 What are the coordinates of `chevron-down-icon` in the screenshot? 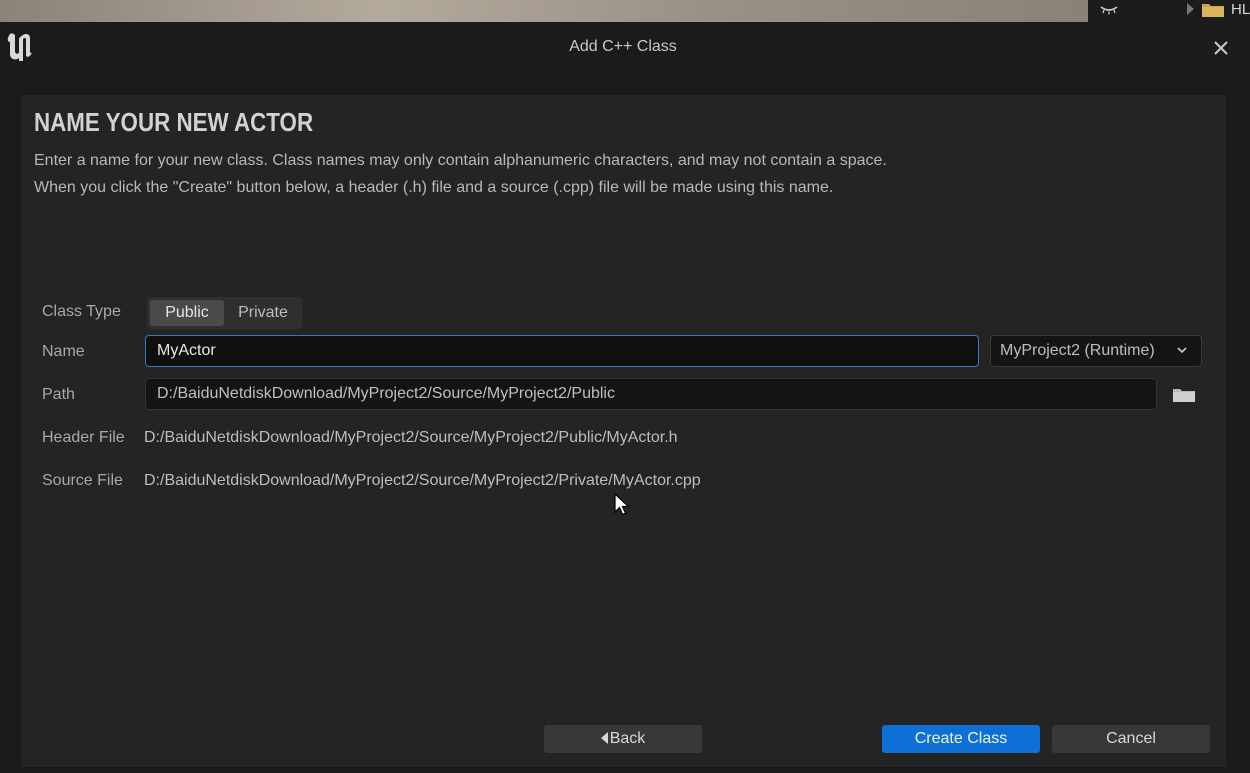 It's located at (1182, 350).